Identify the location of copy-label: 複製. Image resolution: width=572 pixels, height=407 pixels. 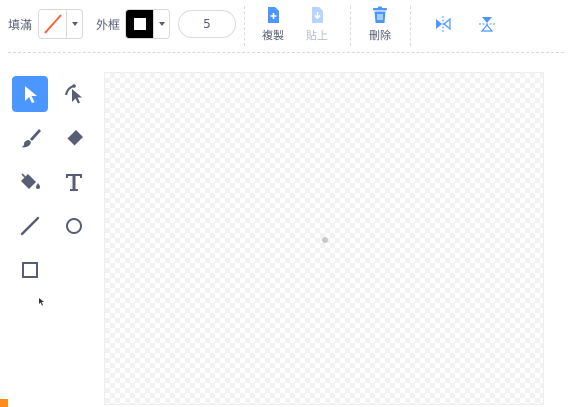
(273, 35).